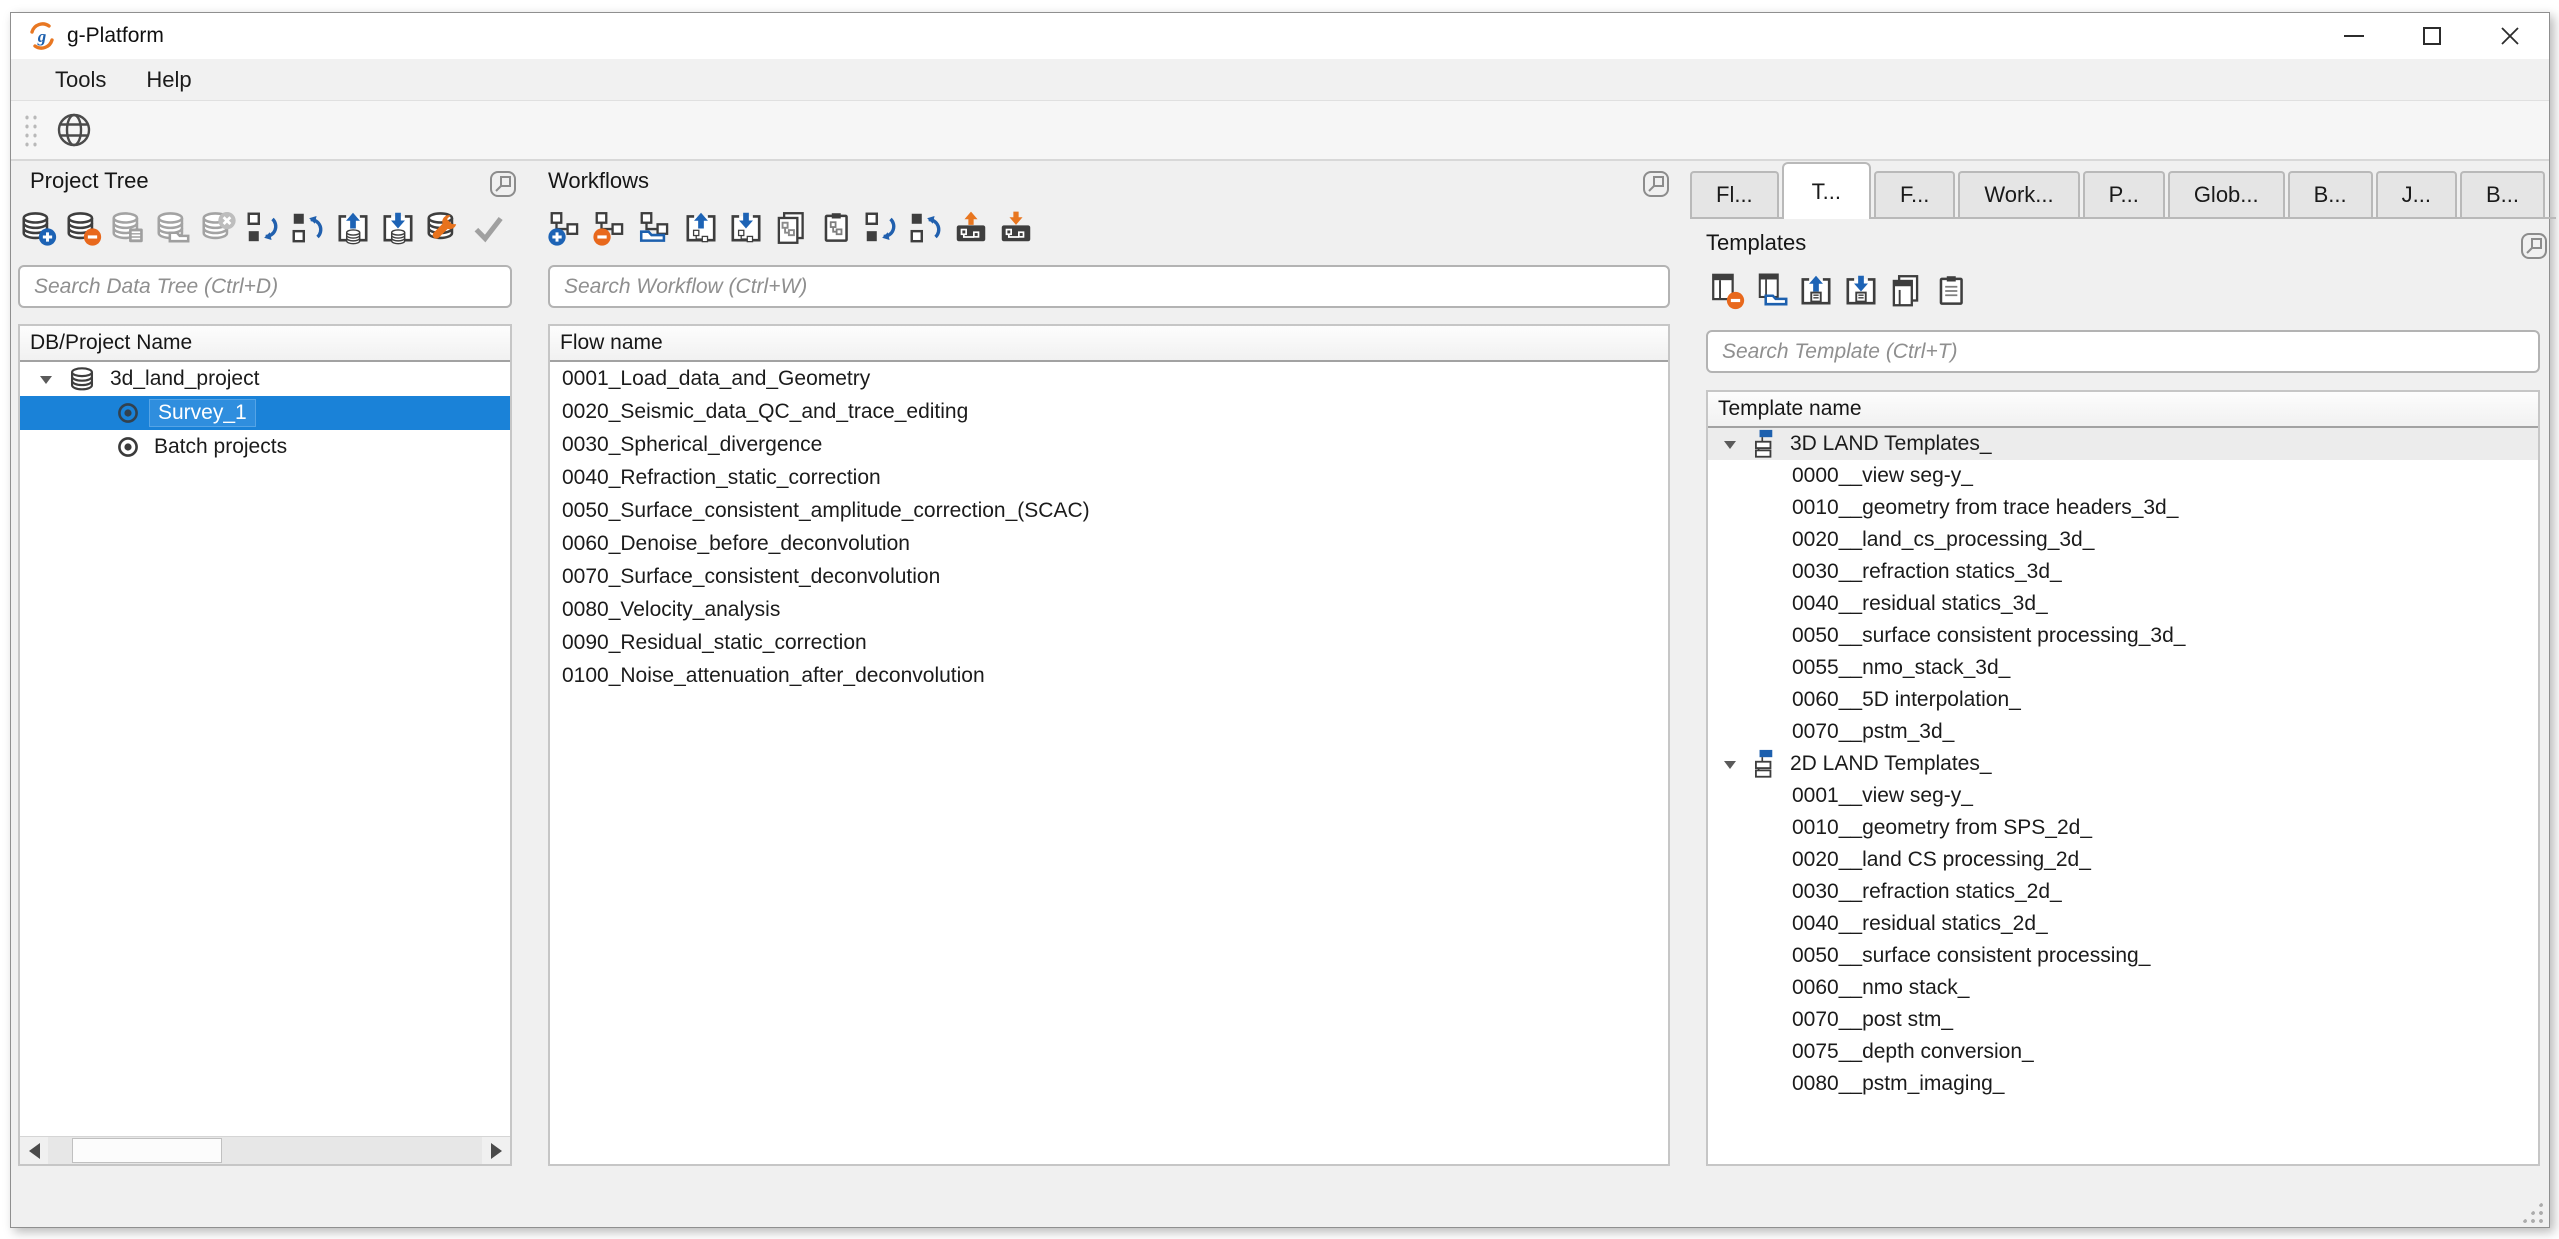 This screenshot has width=2559, height=1239. Describe the element at coordinates (29, 130) in the screenshot. I see `toolbar-drag-handle` at that location.